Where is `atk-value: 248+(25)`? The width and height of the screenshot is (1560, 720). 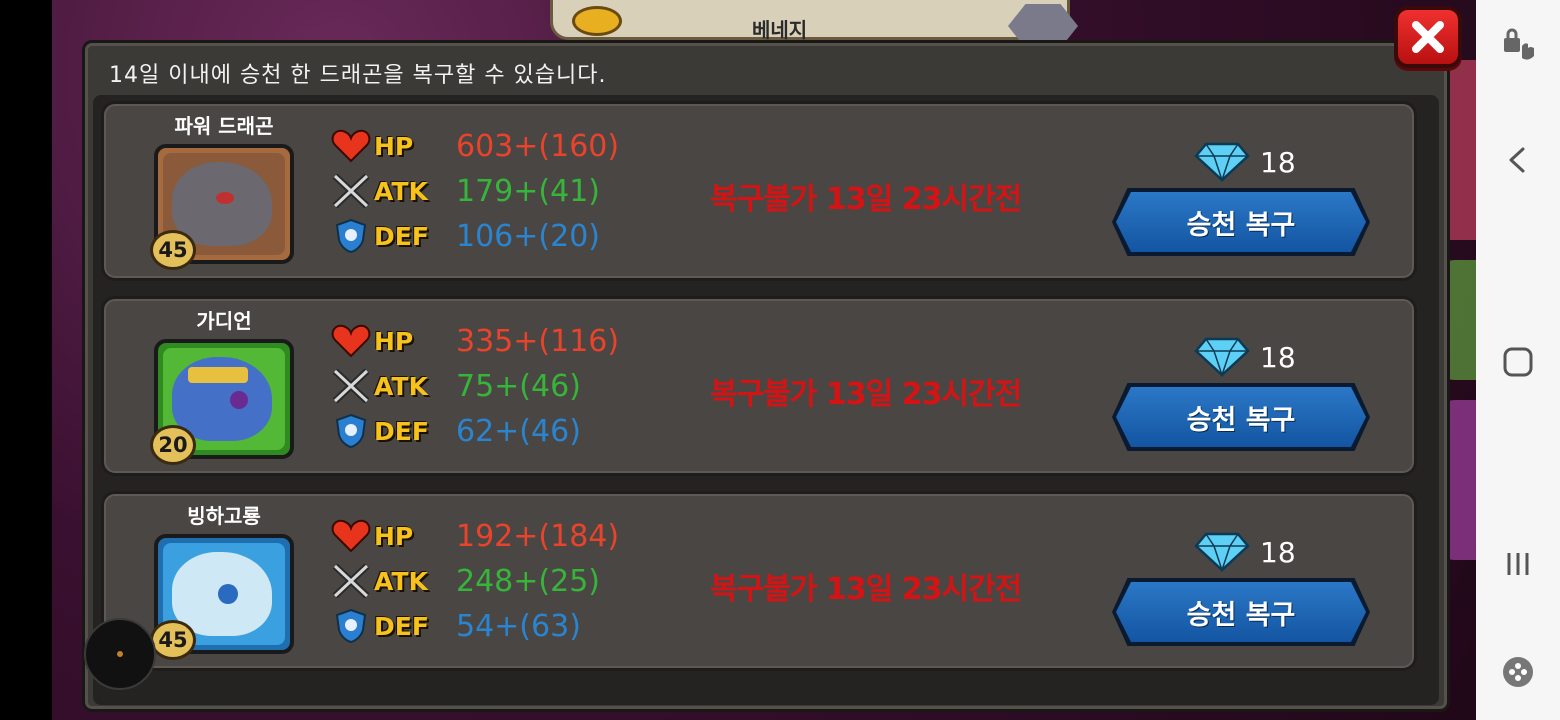
atk-value: 248+(25) is located at coordinates (528, 581).